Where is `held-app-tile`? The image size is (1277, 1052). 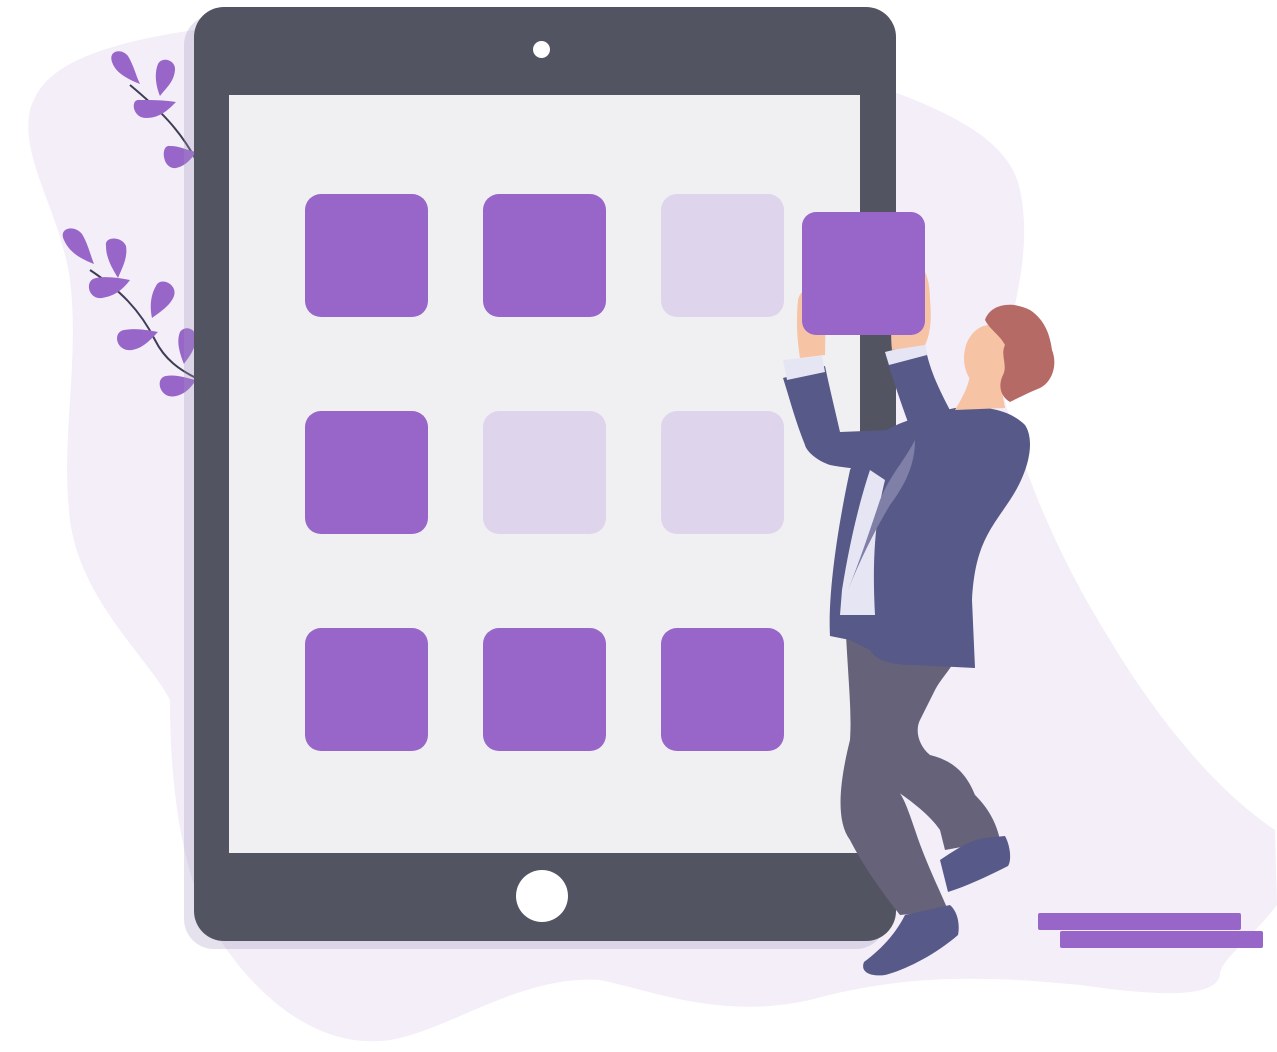
held-app-tile is located at coordinates (863, 273).